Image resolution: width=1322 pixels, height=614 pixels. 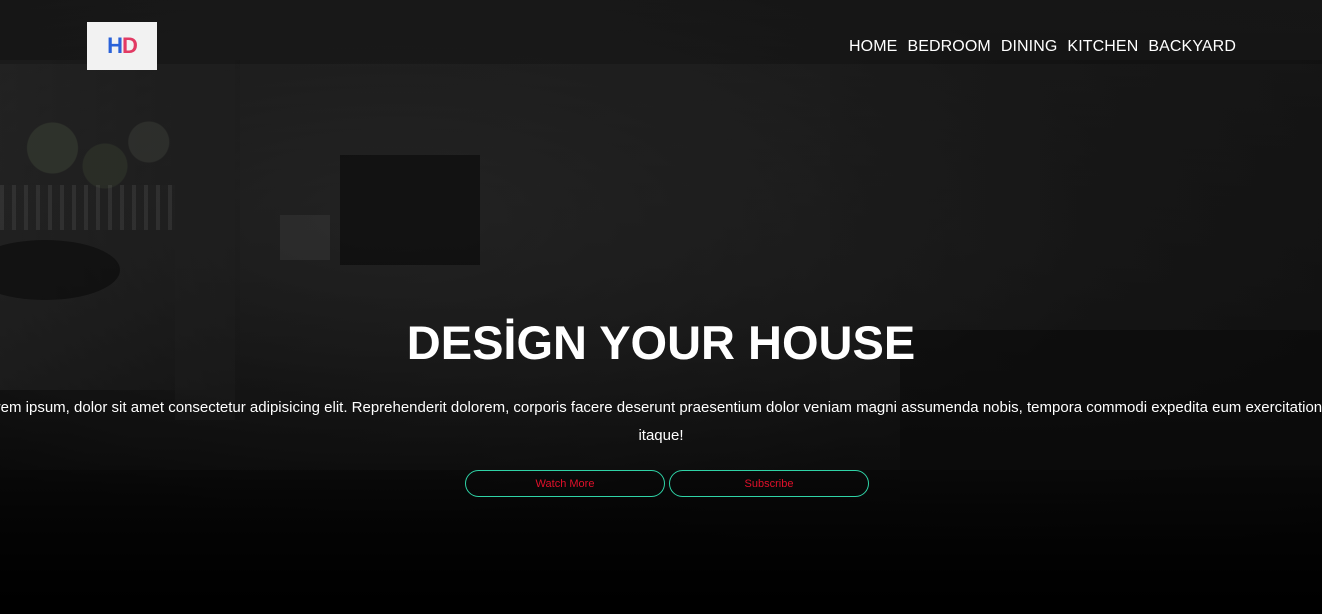 I want to click on navbar: HD HOME BEDROOM DINING KITCHEN BACKYARD, so click(x=661, y=35).